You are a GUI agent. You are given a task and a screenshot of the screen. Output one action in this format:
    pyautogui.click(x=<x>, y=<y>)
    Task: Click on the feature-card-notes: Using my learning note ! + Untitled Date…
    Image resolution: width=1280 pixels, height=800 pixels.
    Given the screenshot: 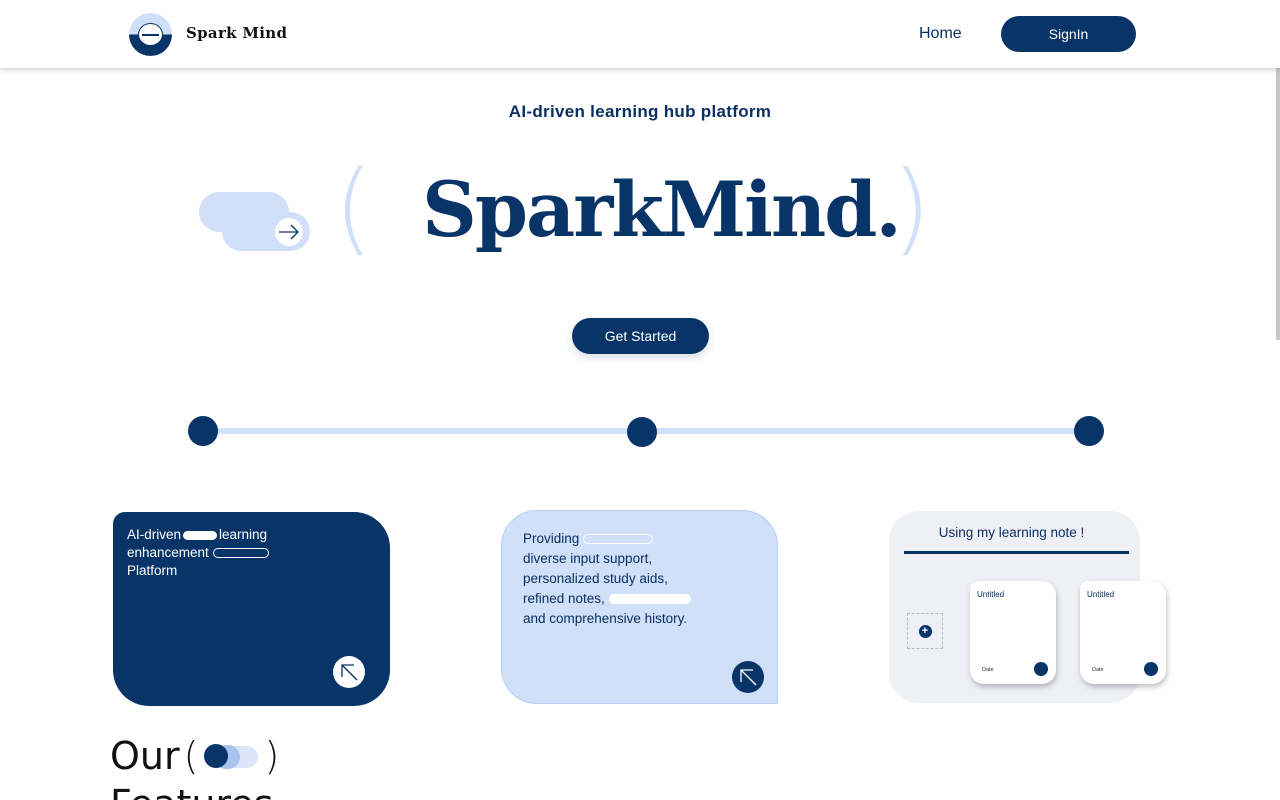 What is the action you would take?
    pyautogui.click(x=1027, y=607)
    